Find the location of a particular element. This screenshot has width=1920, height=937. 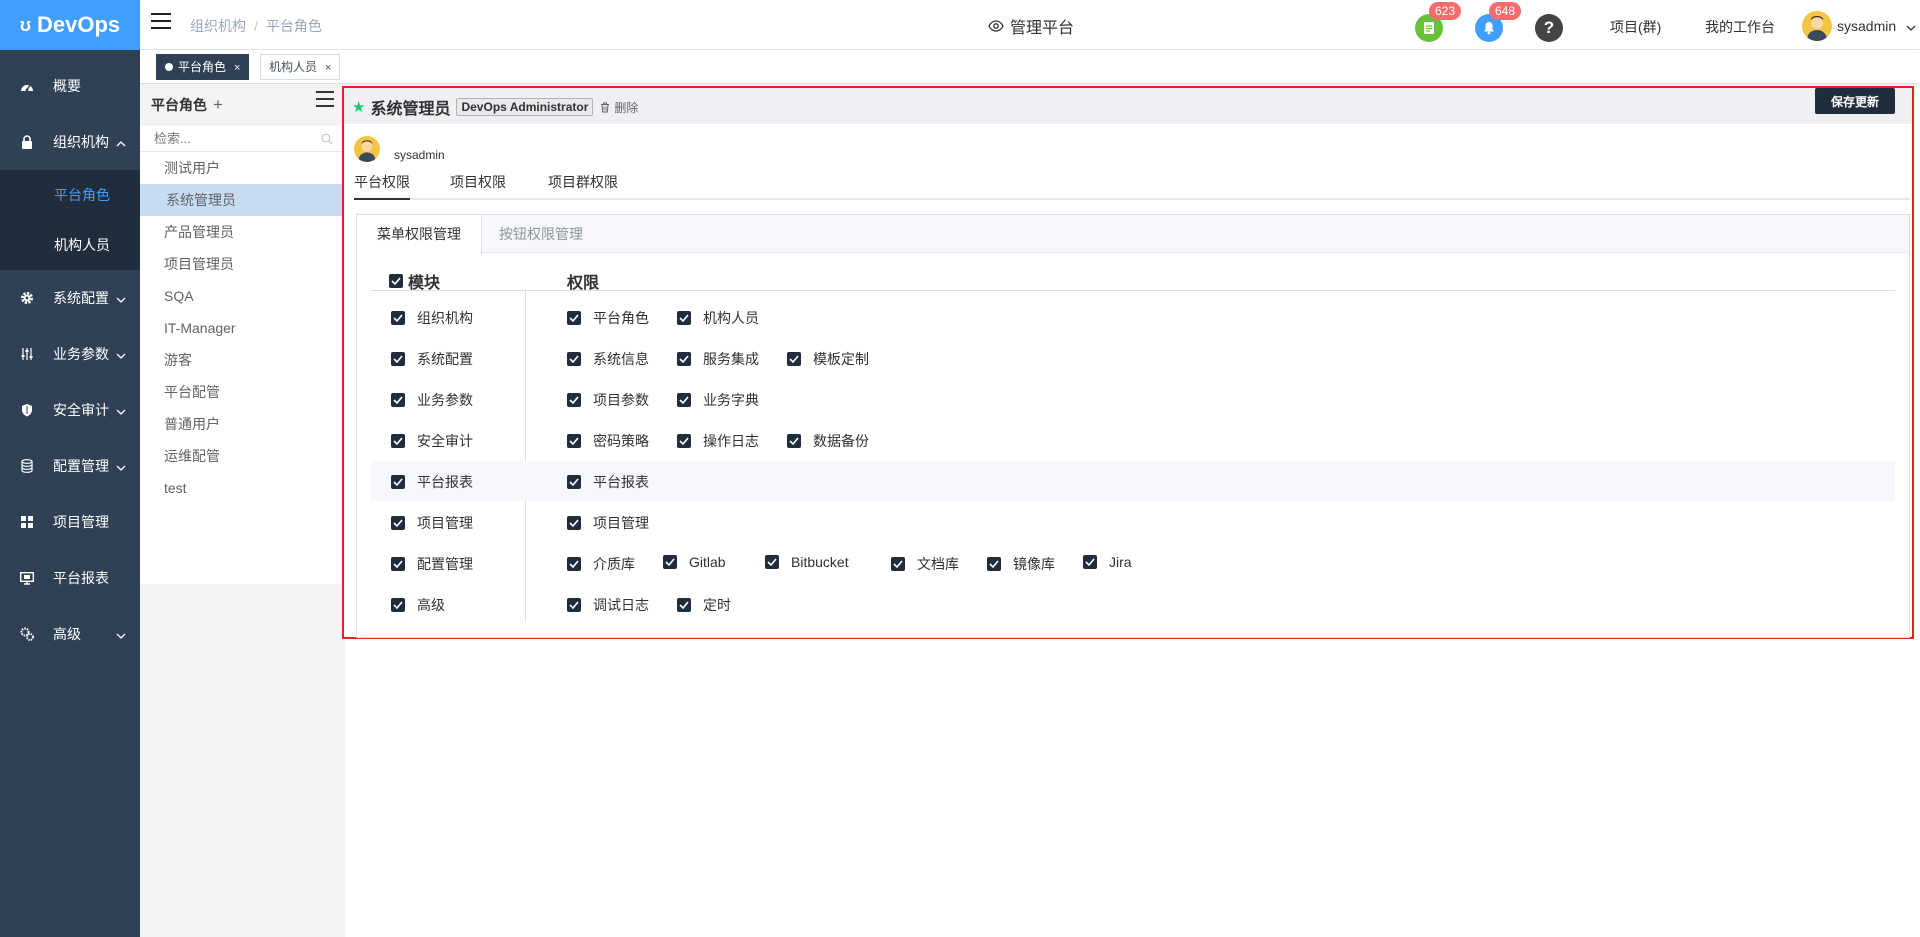

sidebar-item-project-mgmt: 项目管理 is located at coordinates (70, 522).